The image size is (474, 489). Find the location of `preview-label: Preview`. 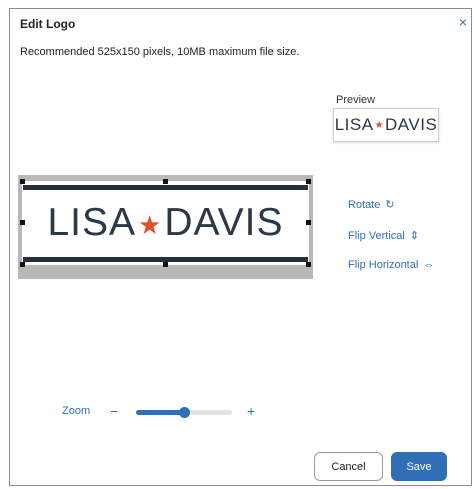

preview-label: Preview is located at coordinates (356, 100).